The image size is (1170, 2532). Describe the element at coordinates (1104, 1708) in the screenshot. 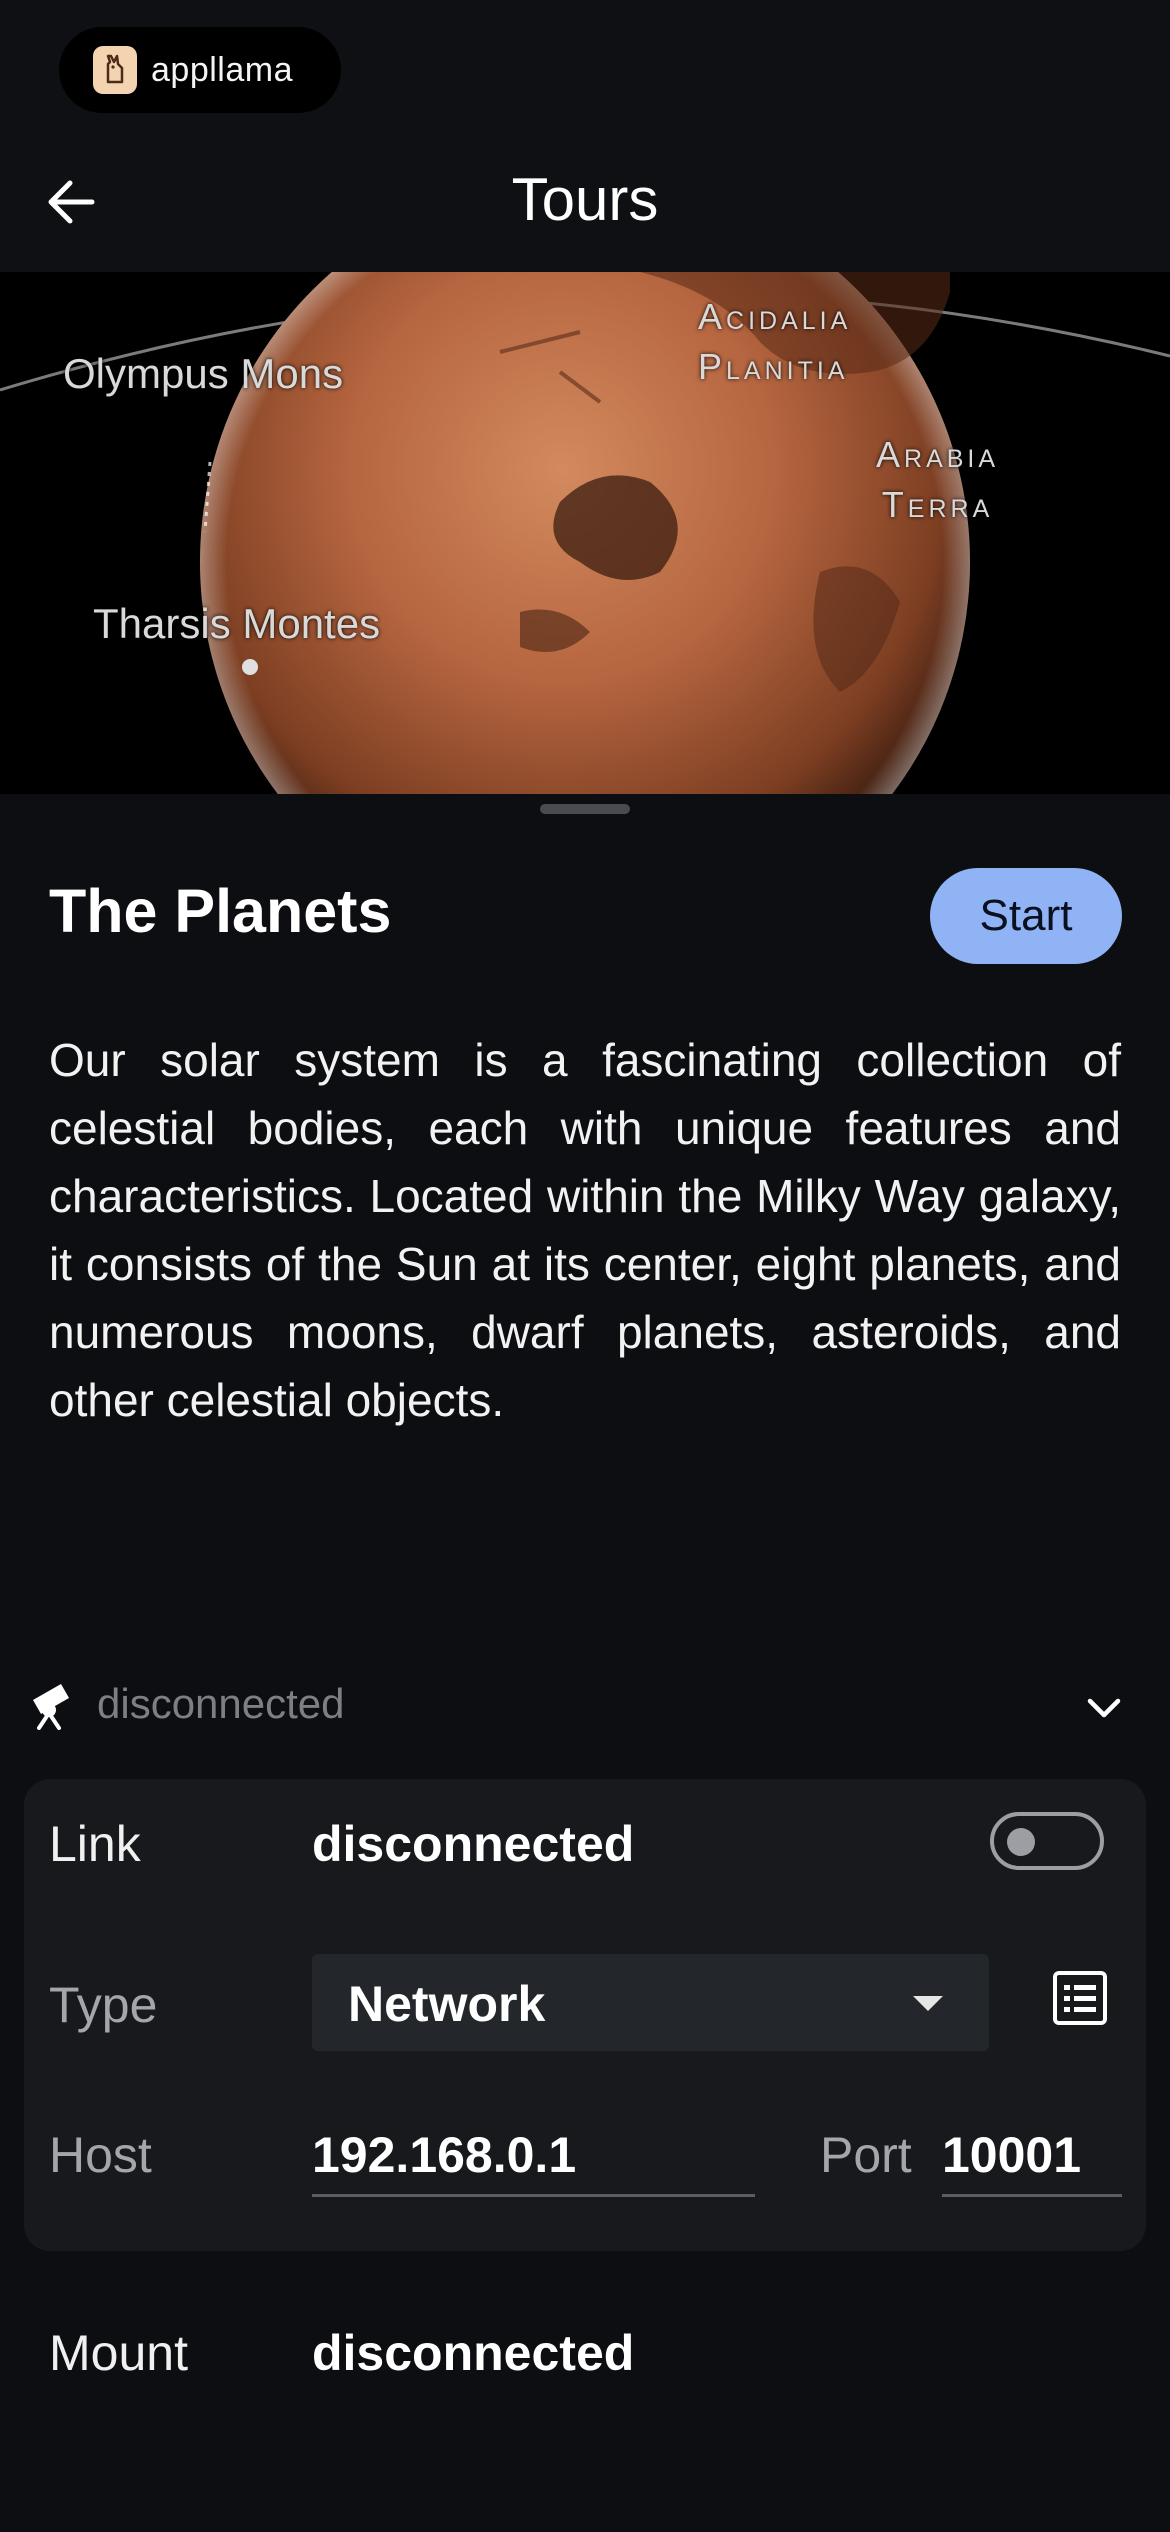

I see `chevron-down-icon` at that location.